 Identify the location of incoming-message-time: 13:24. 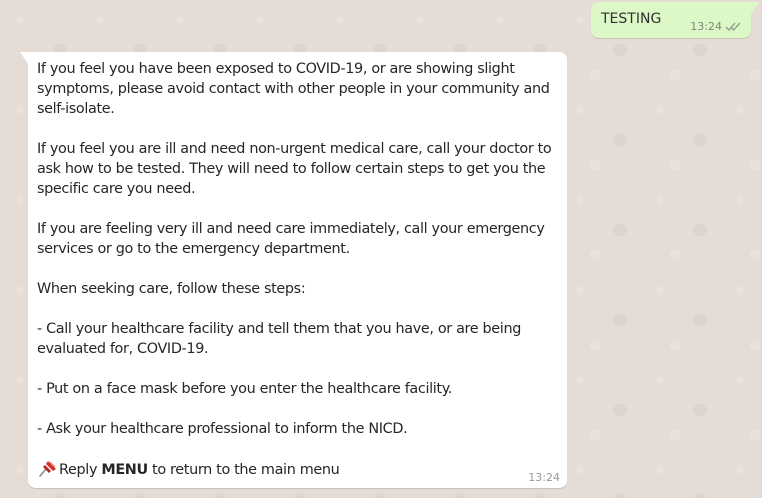
(544, 477).